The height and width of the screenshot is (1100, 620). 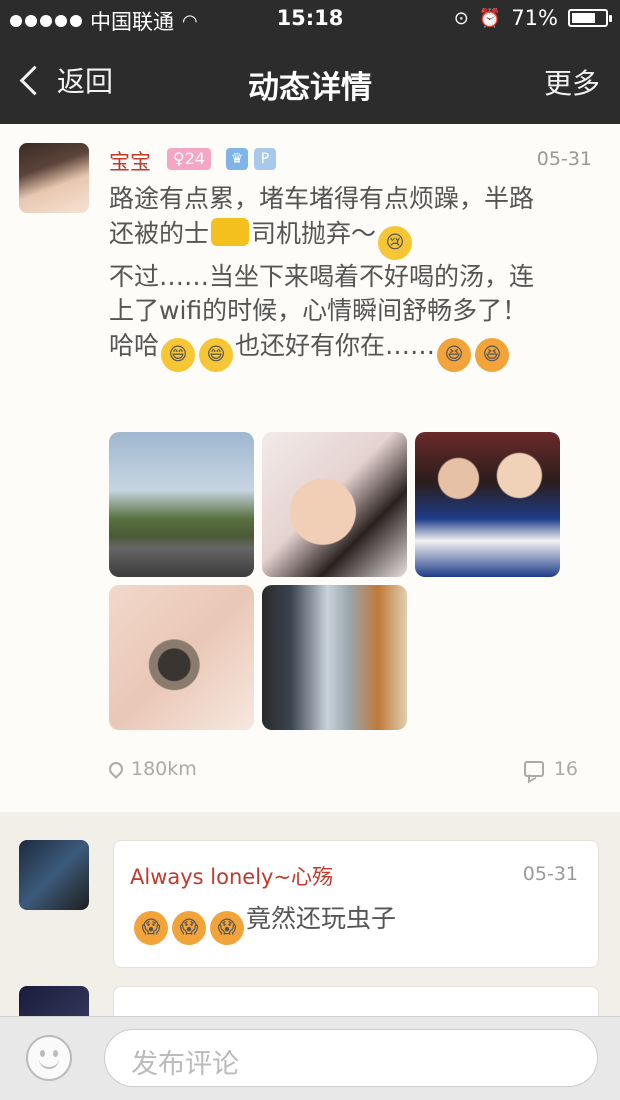 I want to click on commenter-name: Always lonely~心殇, so click(x=231, y=876).